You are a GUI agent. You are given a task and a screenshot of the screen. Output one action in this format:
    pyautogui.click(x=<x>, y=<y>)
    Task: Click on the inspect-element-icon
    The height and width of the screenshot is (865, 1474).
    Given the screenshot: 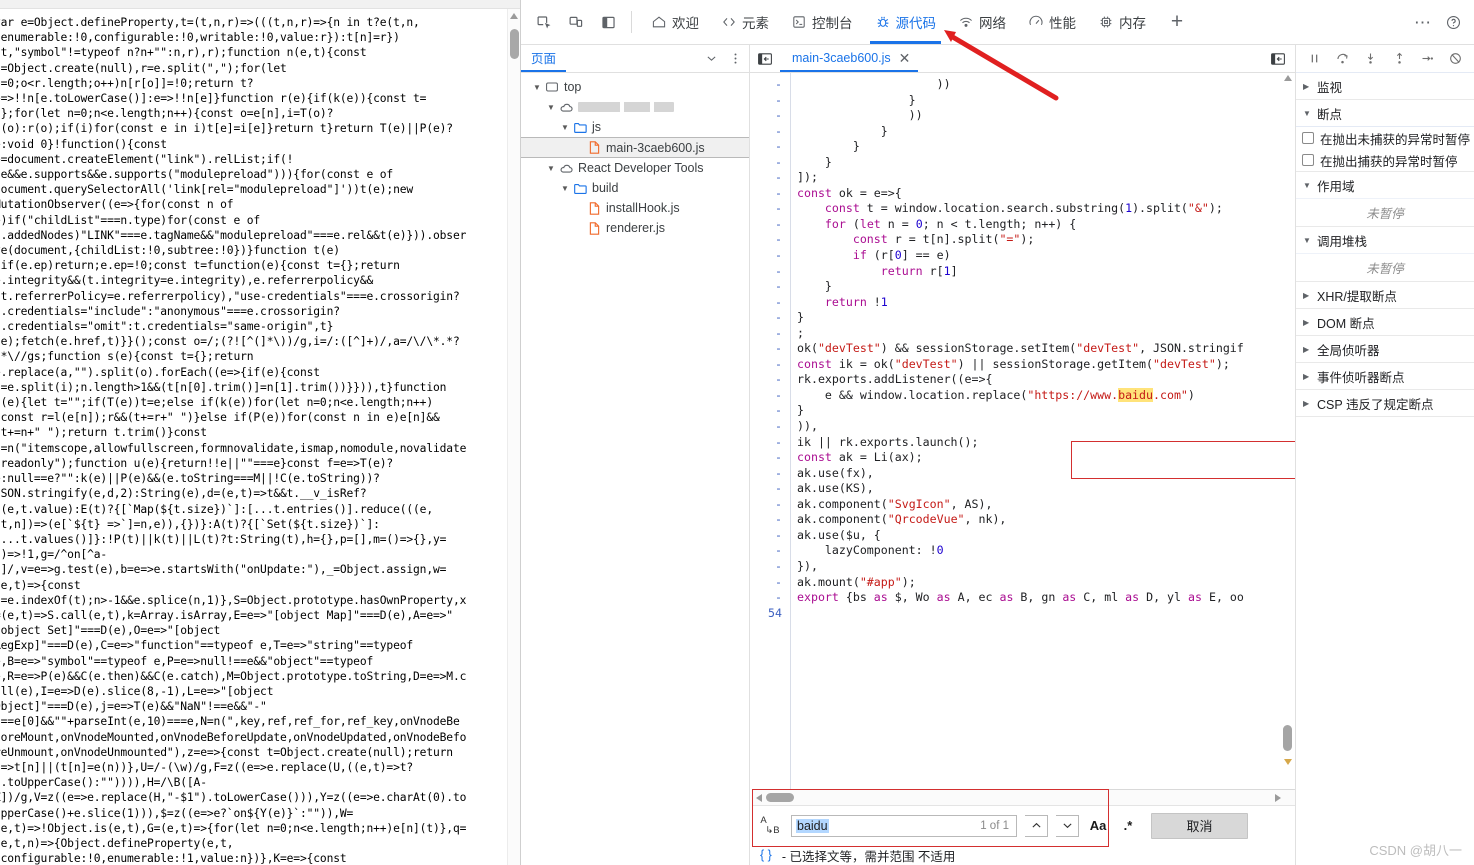 What is the action you would take?
    pyautogui.click(x=544, y=22)
    